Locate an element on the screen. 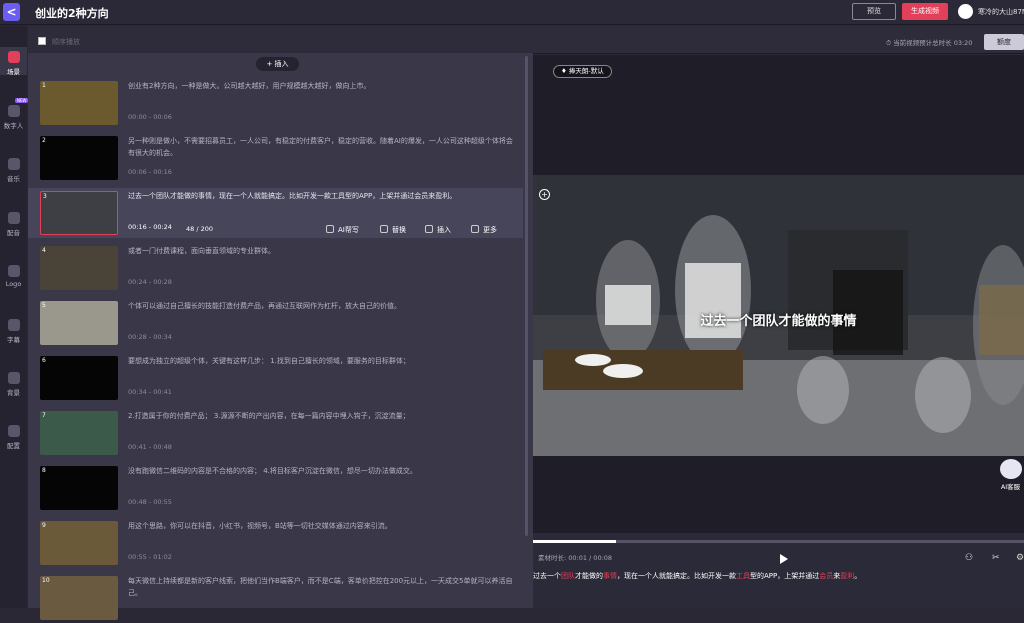 This screenshot has width=1024, height=623. ai-rewrite-button: AI帮写 is located at coordinates (342, 230).